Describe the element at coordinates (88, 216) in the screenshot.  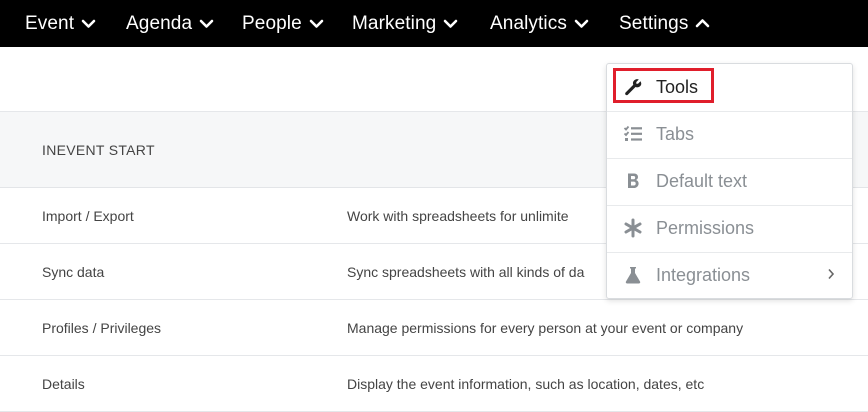
I see `row-name: Import / Export` at that location.